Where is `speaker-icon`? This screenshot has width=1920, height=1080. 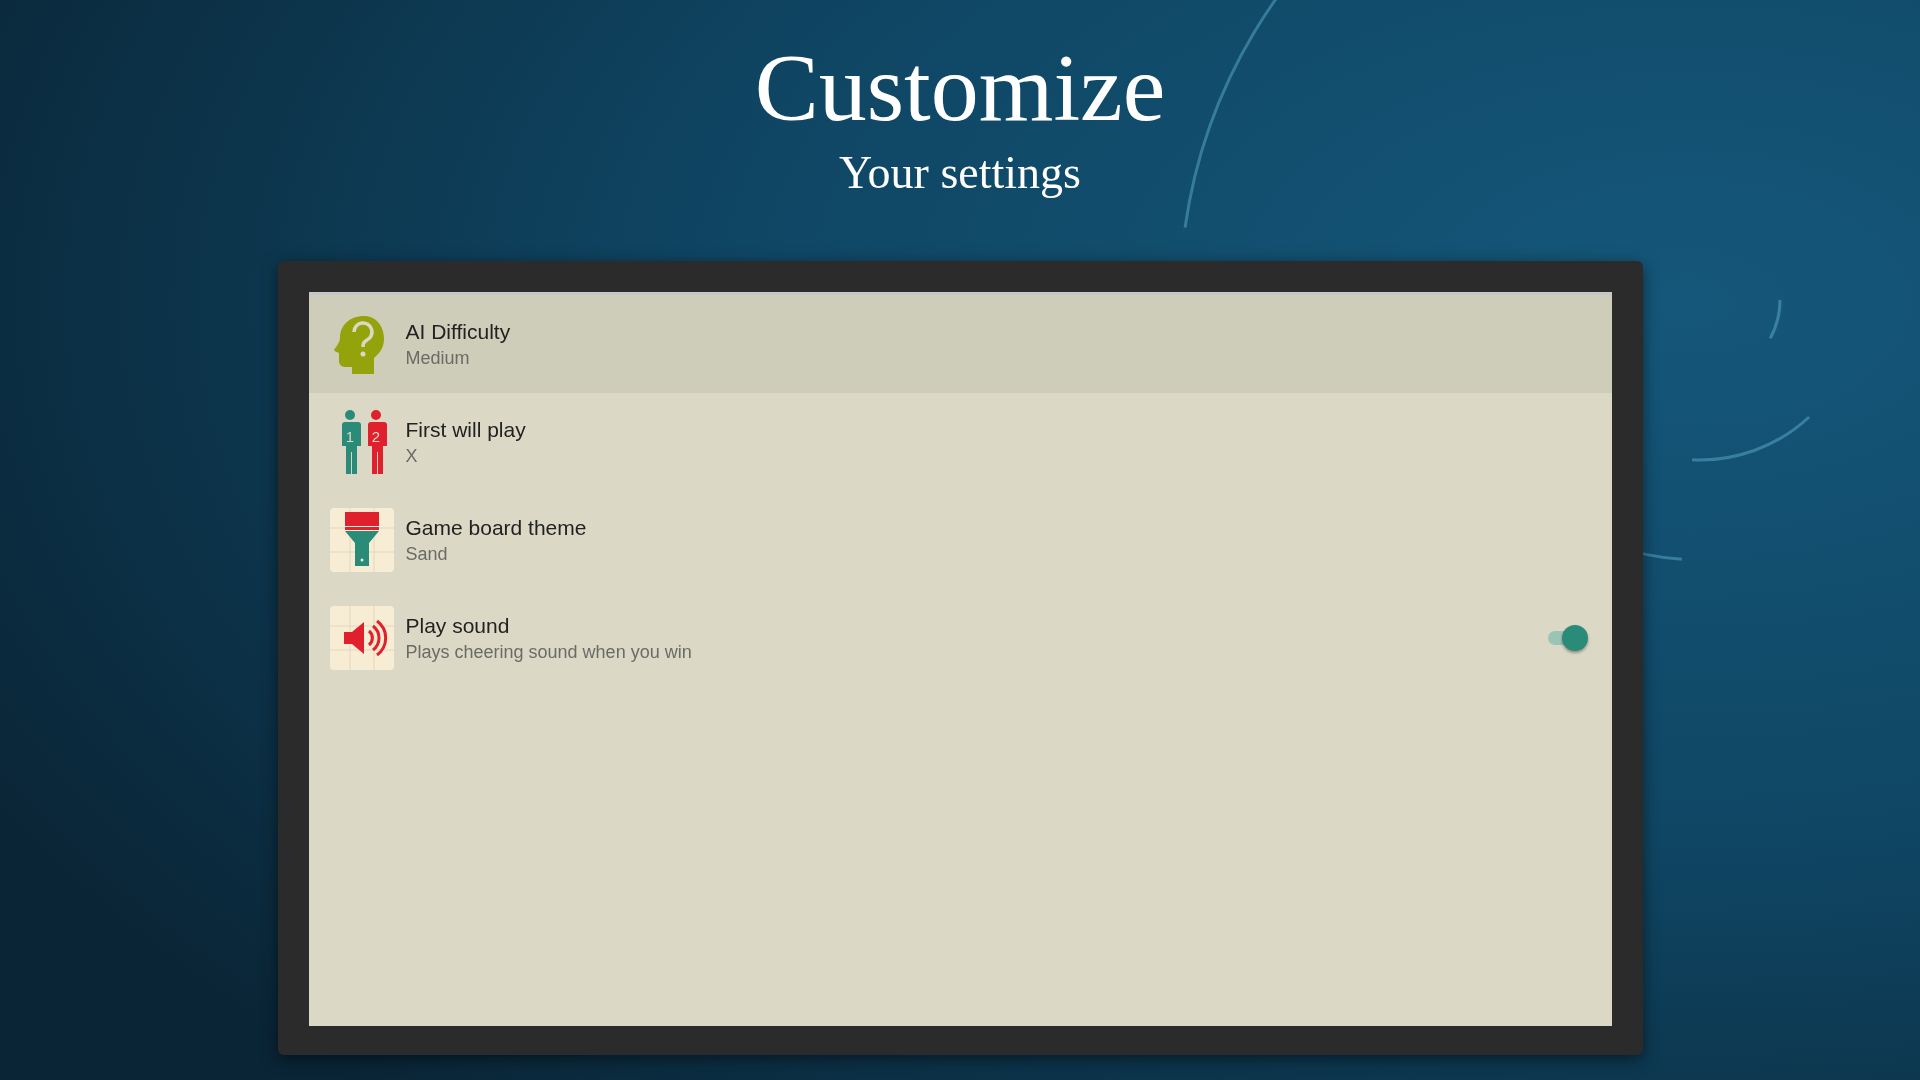
speaker-icon is located at coordinates (361, 638).